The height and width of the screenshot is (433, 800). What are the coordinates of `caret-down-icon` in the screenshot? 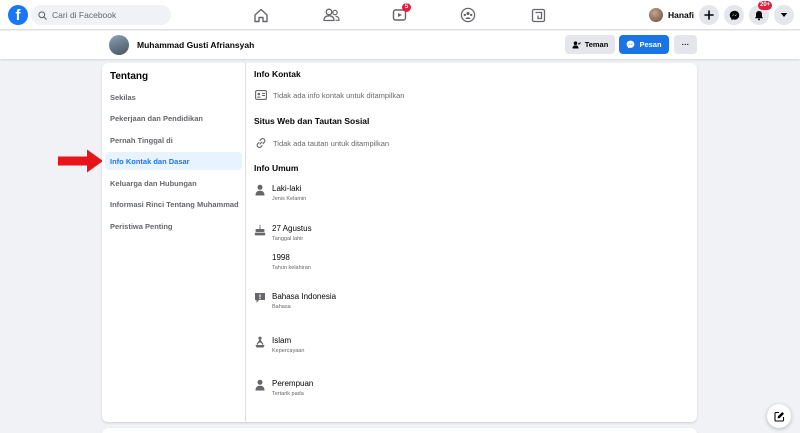 It's located at (784, 15).